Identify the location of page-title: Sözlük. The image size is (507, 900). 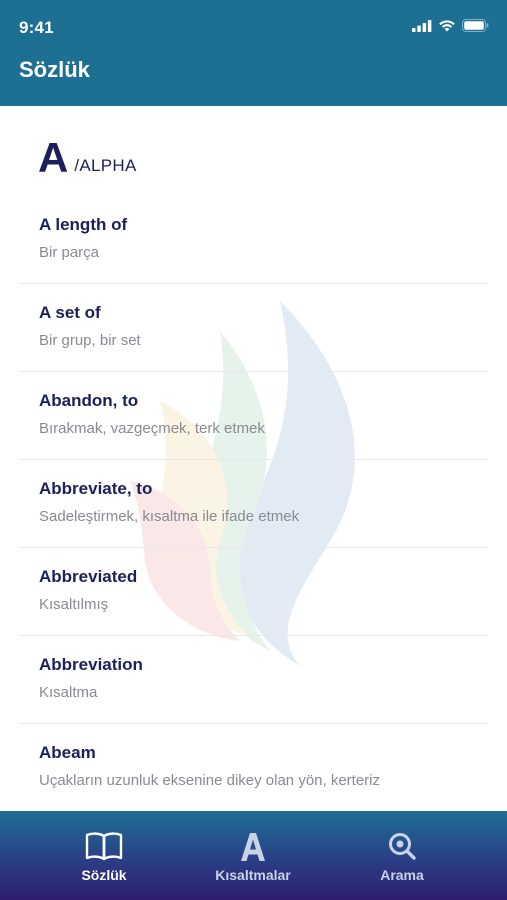
(54, 69).